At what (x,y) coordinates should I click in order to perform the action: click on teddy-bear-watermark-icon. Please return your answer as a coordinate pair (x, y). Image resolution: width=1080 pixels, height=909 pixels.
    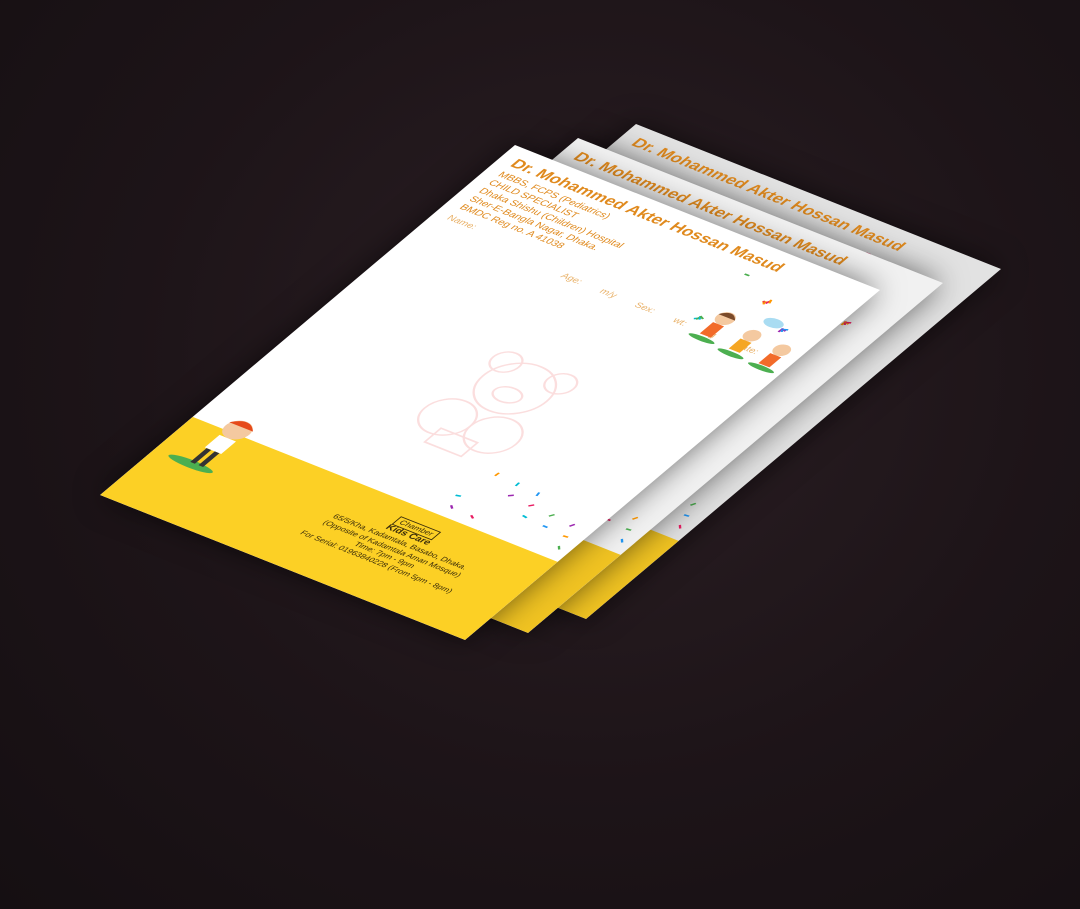
    Looking at the image, I should click on (497, 404).